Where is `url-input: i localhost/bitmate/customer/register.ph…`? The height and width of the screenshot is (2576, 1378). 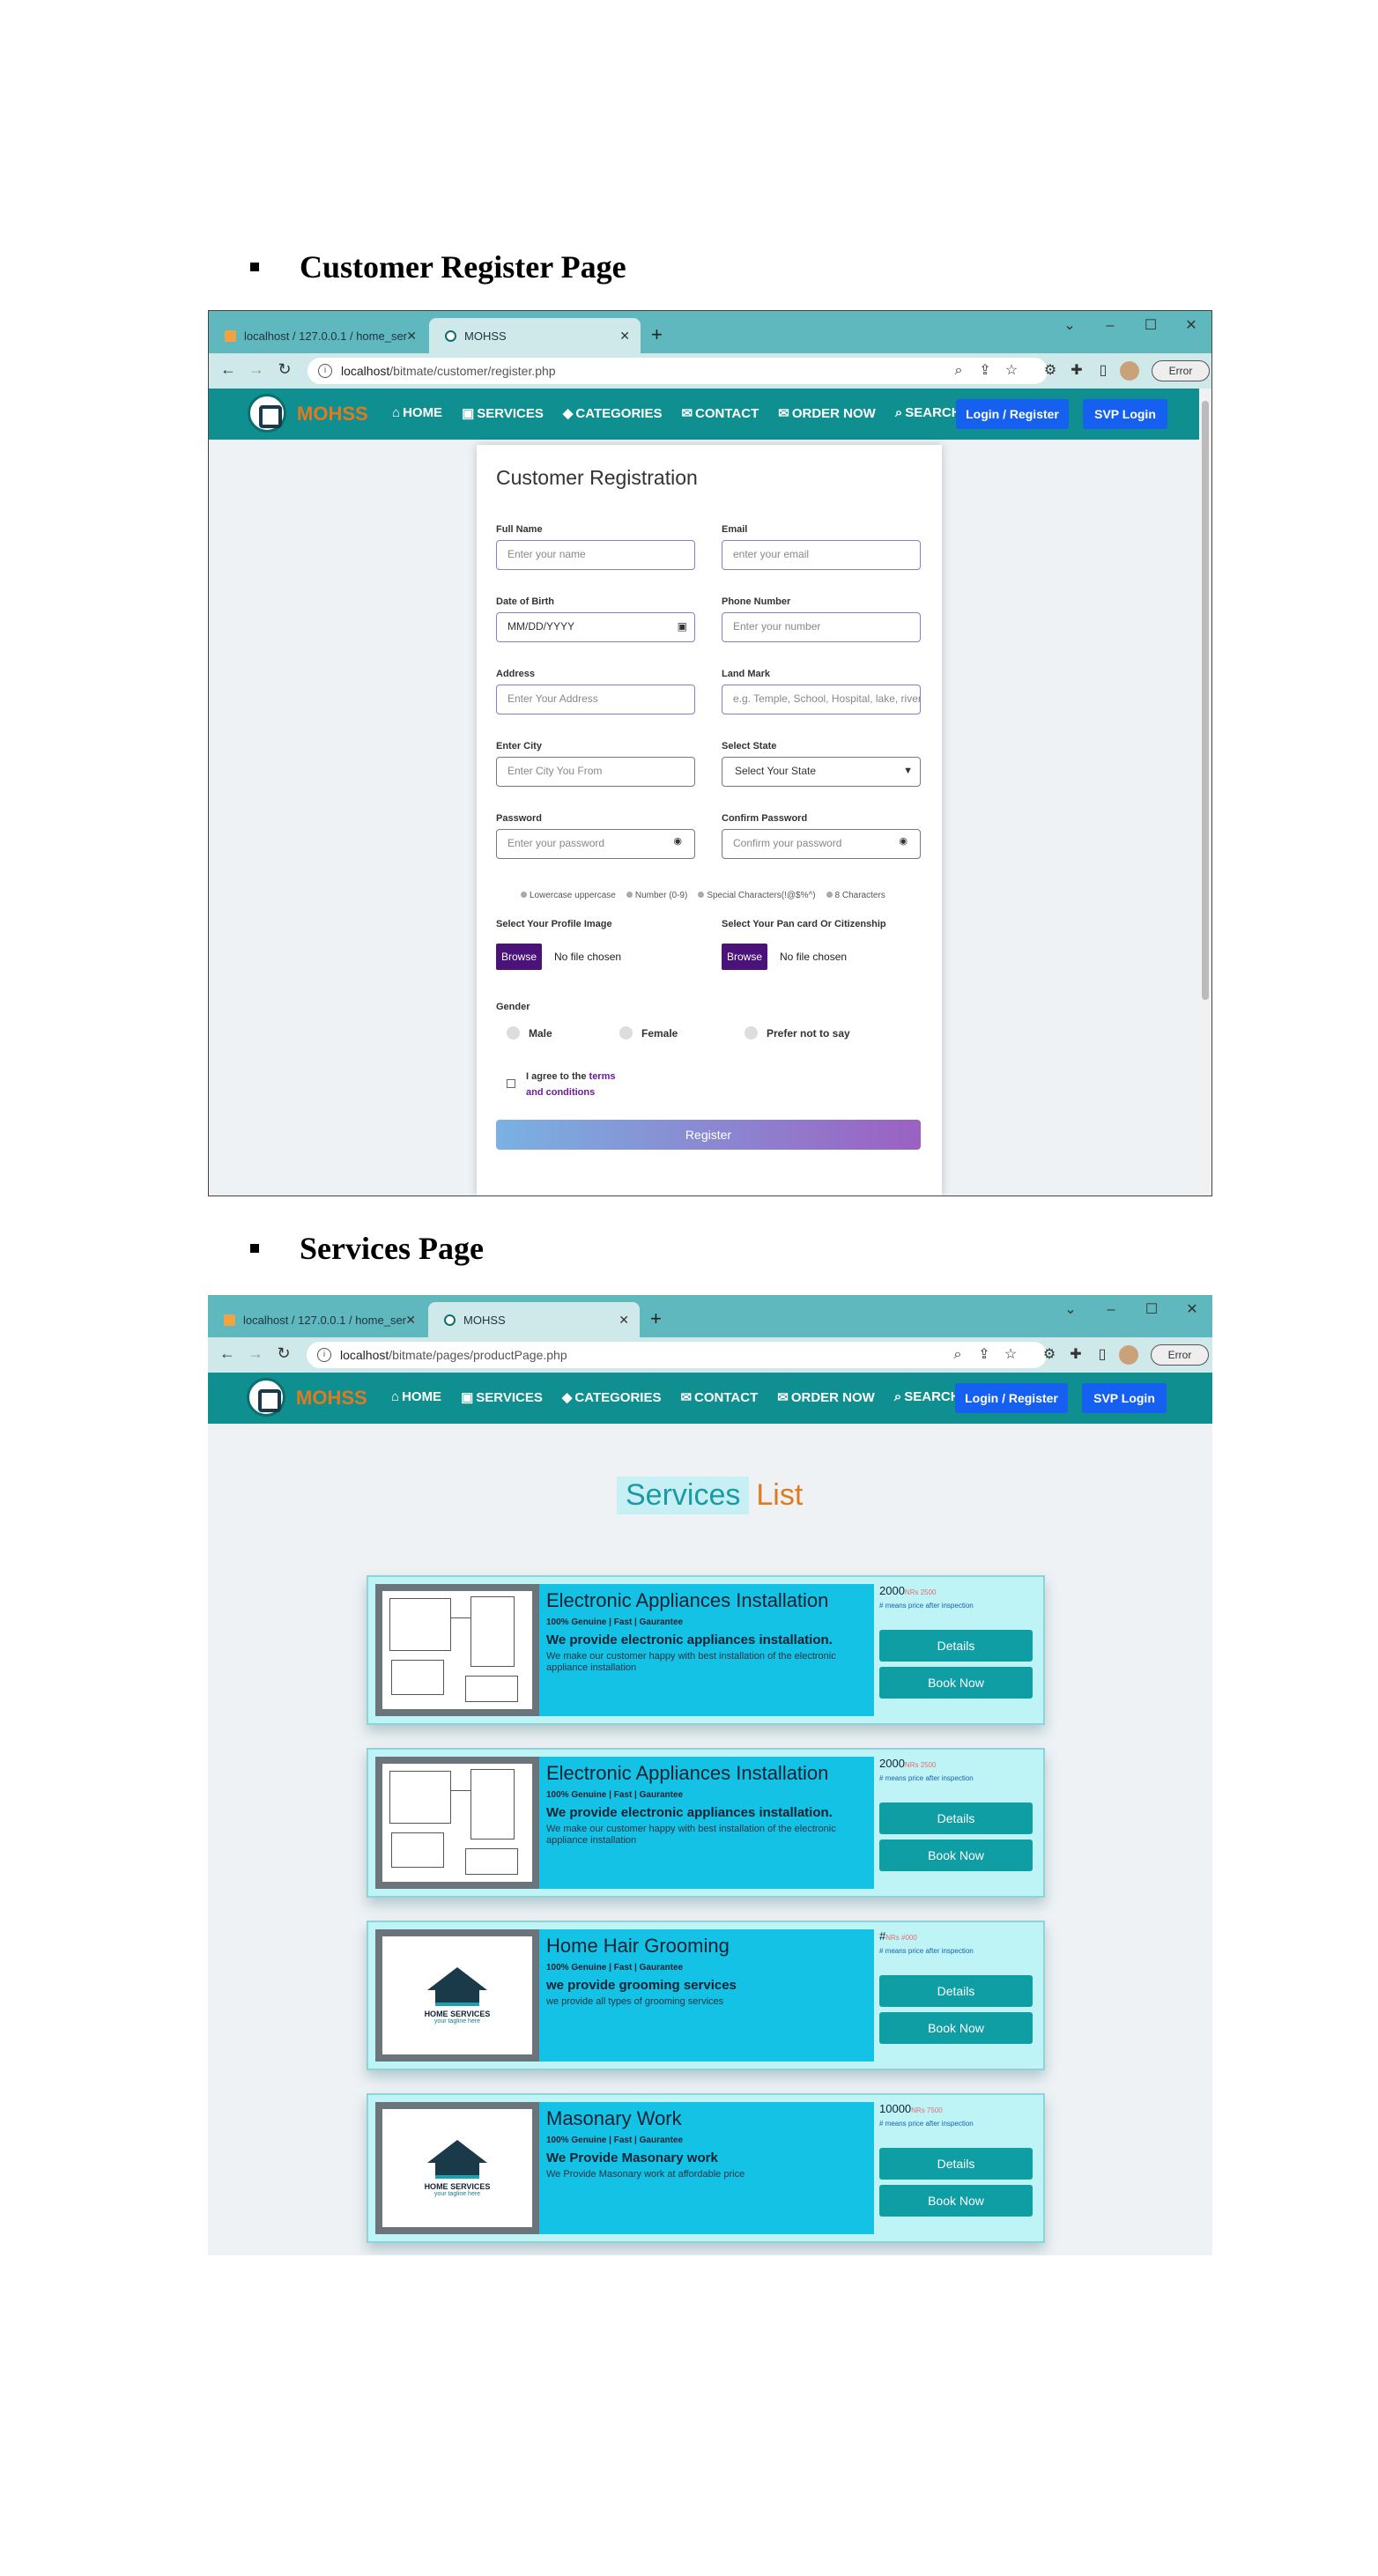
url-input: i localhost/bitmate/customer/register.ph… is located at coordinates (677, 371).